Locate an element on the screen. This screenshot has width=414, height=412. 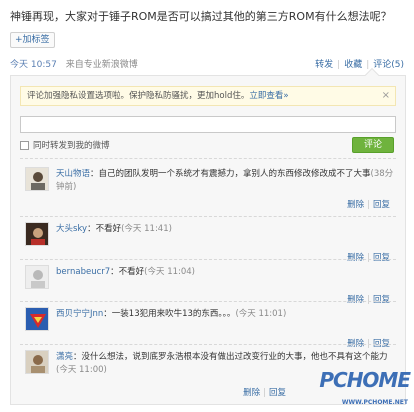
comment-body: ：自己的团队发明一个系统才有震撼力，拿别人的东西修改修改成不了大事 is located at coordinates (230, 174).